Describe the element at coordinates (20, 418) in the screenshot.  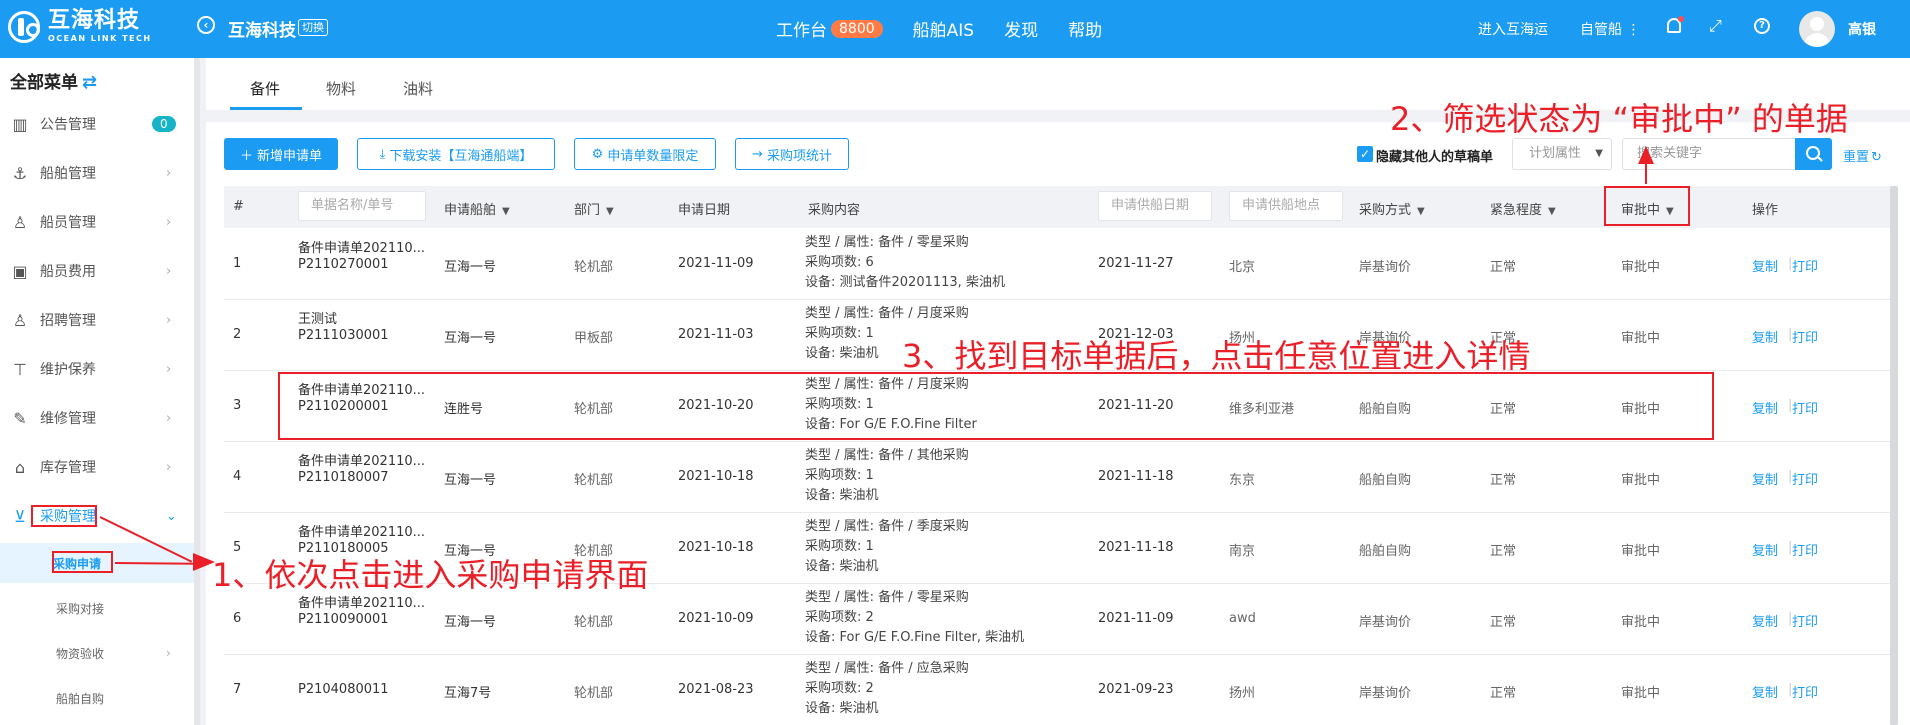
I see `wrench-icon: ✎` at that location.